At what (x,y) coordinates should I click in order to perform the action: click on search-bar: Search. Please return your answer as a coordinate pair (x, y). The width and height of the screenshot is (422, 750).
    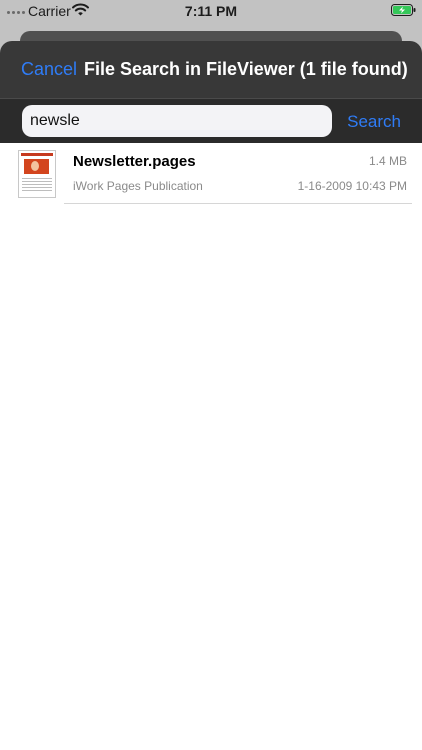
    Looking at the image, I should click on (211, 120).